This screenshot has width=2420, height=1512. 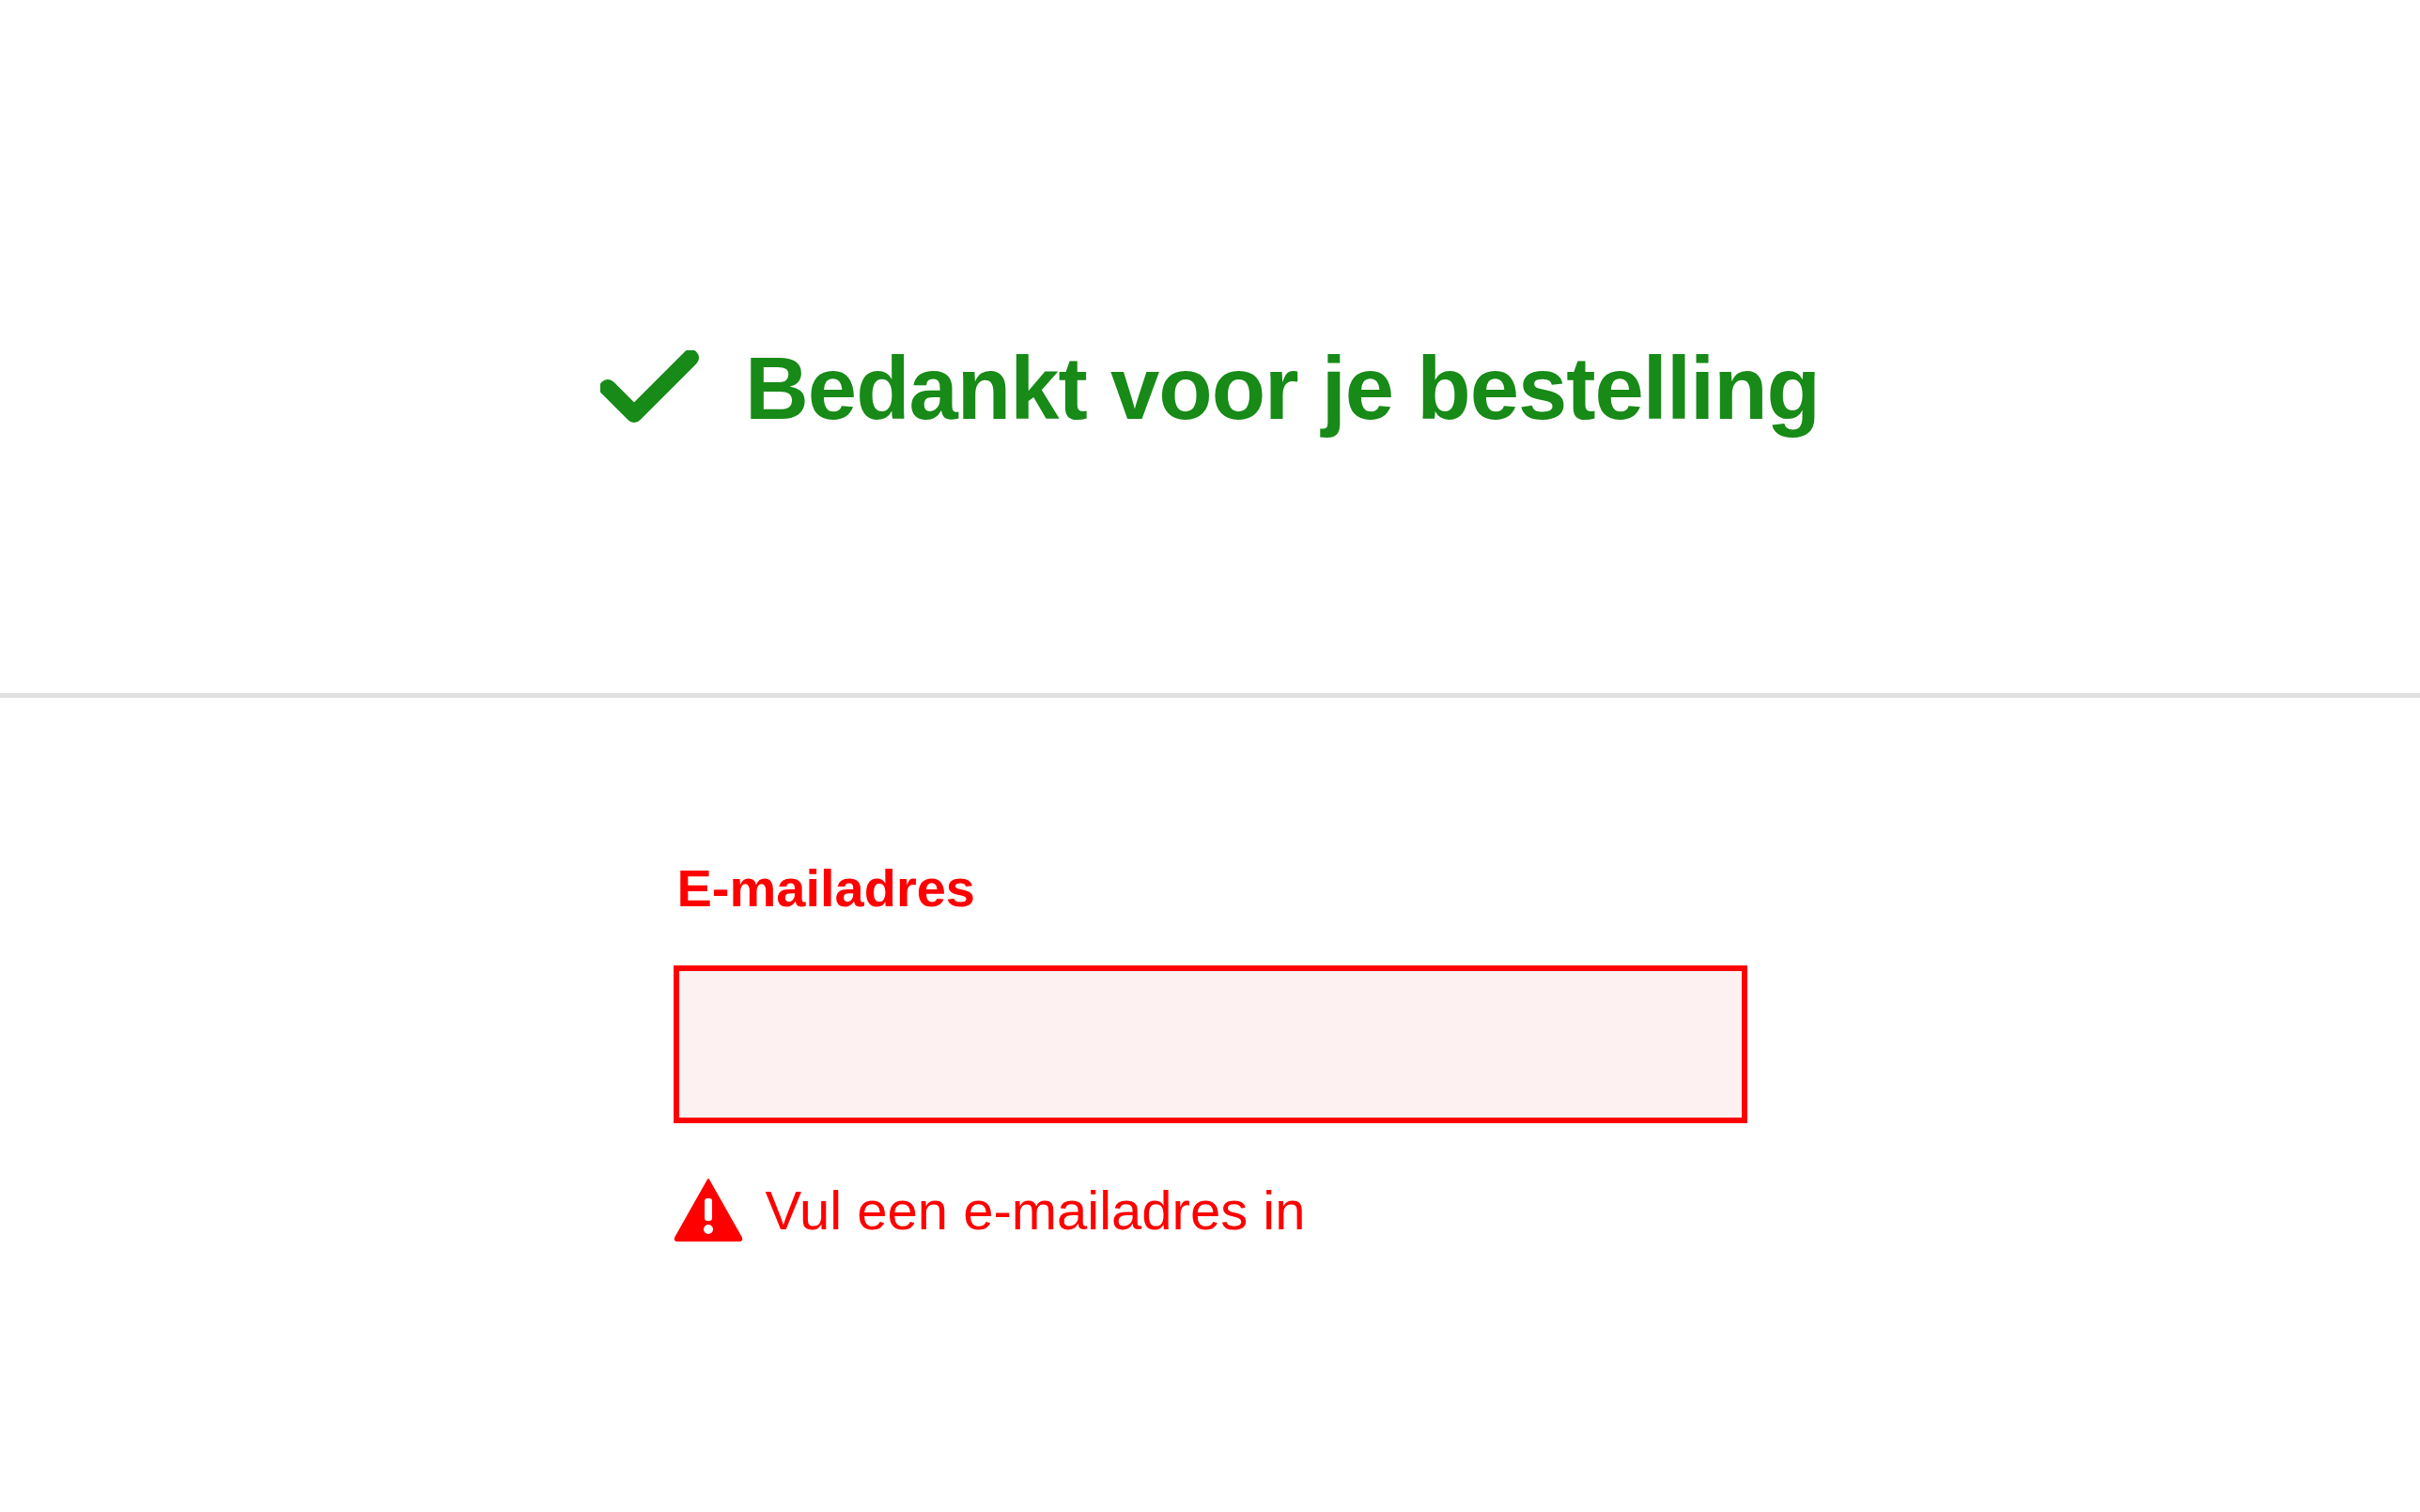 I want to click on email-label: E-mailadres, so click(x=825, y=887).